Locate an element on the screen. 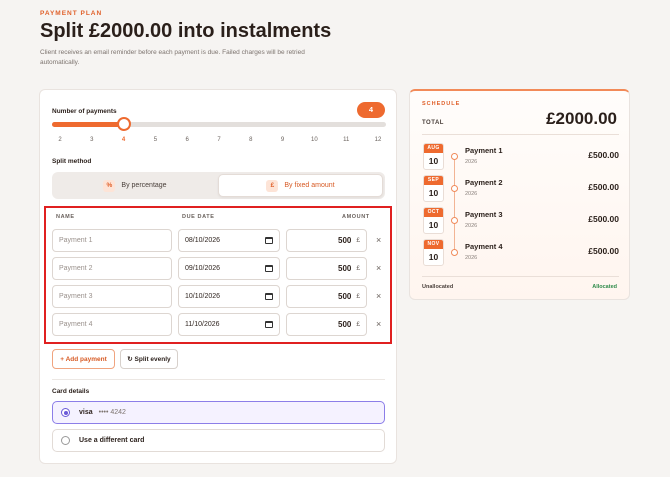 The image size is (670, 477). percent-icon: % is located at coordinates (109, 185).